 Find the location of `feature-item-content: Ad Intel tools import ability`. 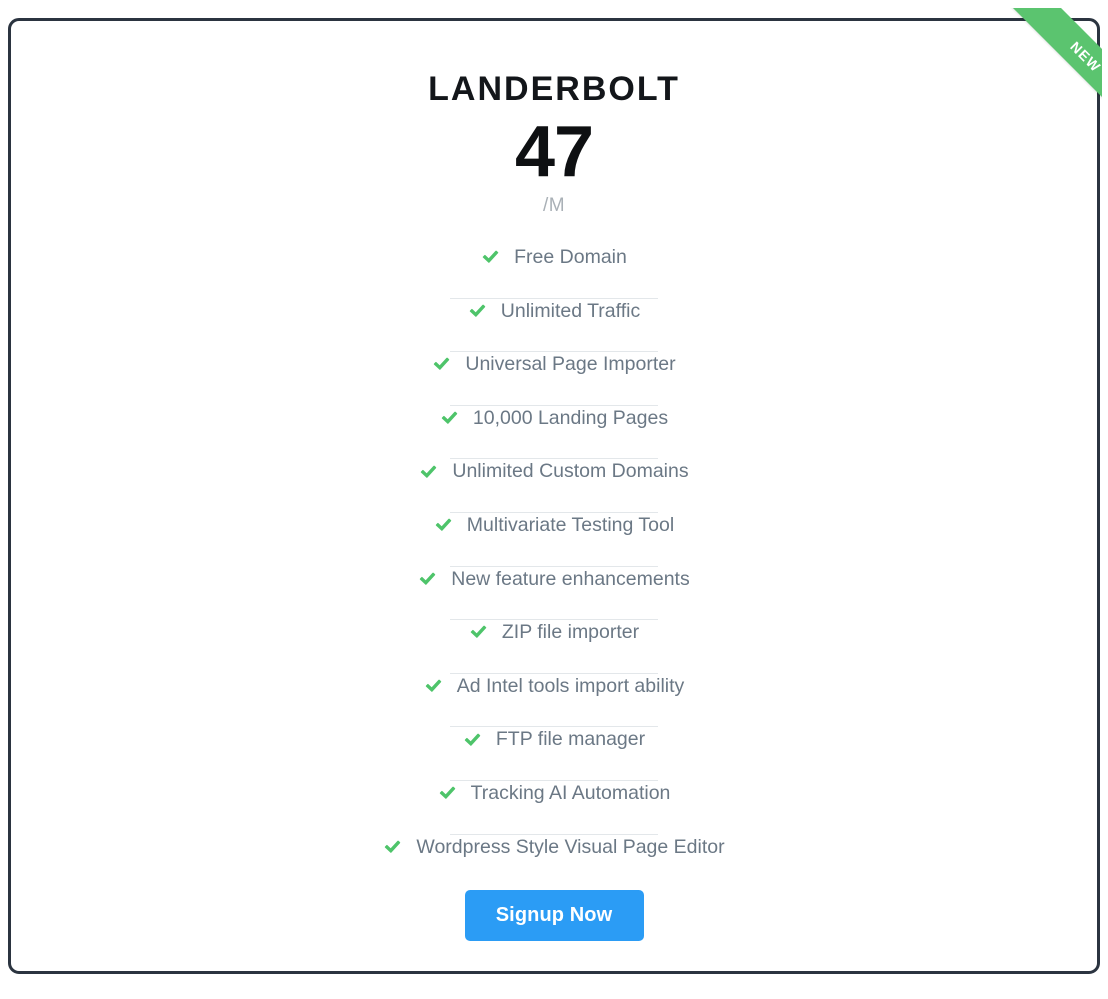

feature-item-content: Ad Intel tools import ability is located at coordinates (554, 685).